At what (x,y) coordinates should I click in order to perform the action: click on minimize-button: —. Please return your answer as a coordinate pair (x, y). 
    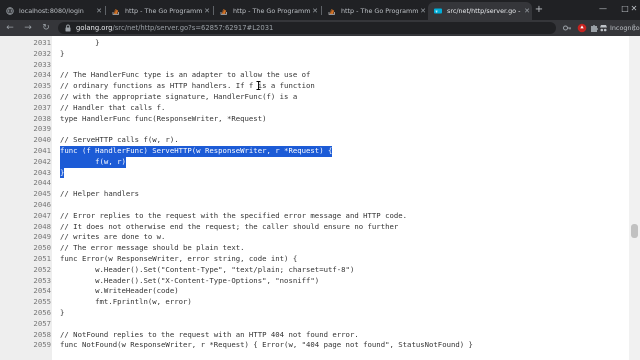
    Looking at the image, I should click on (603, 9).